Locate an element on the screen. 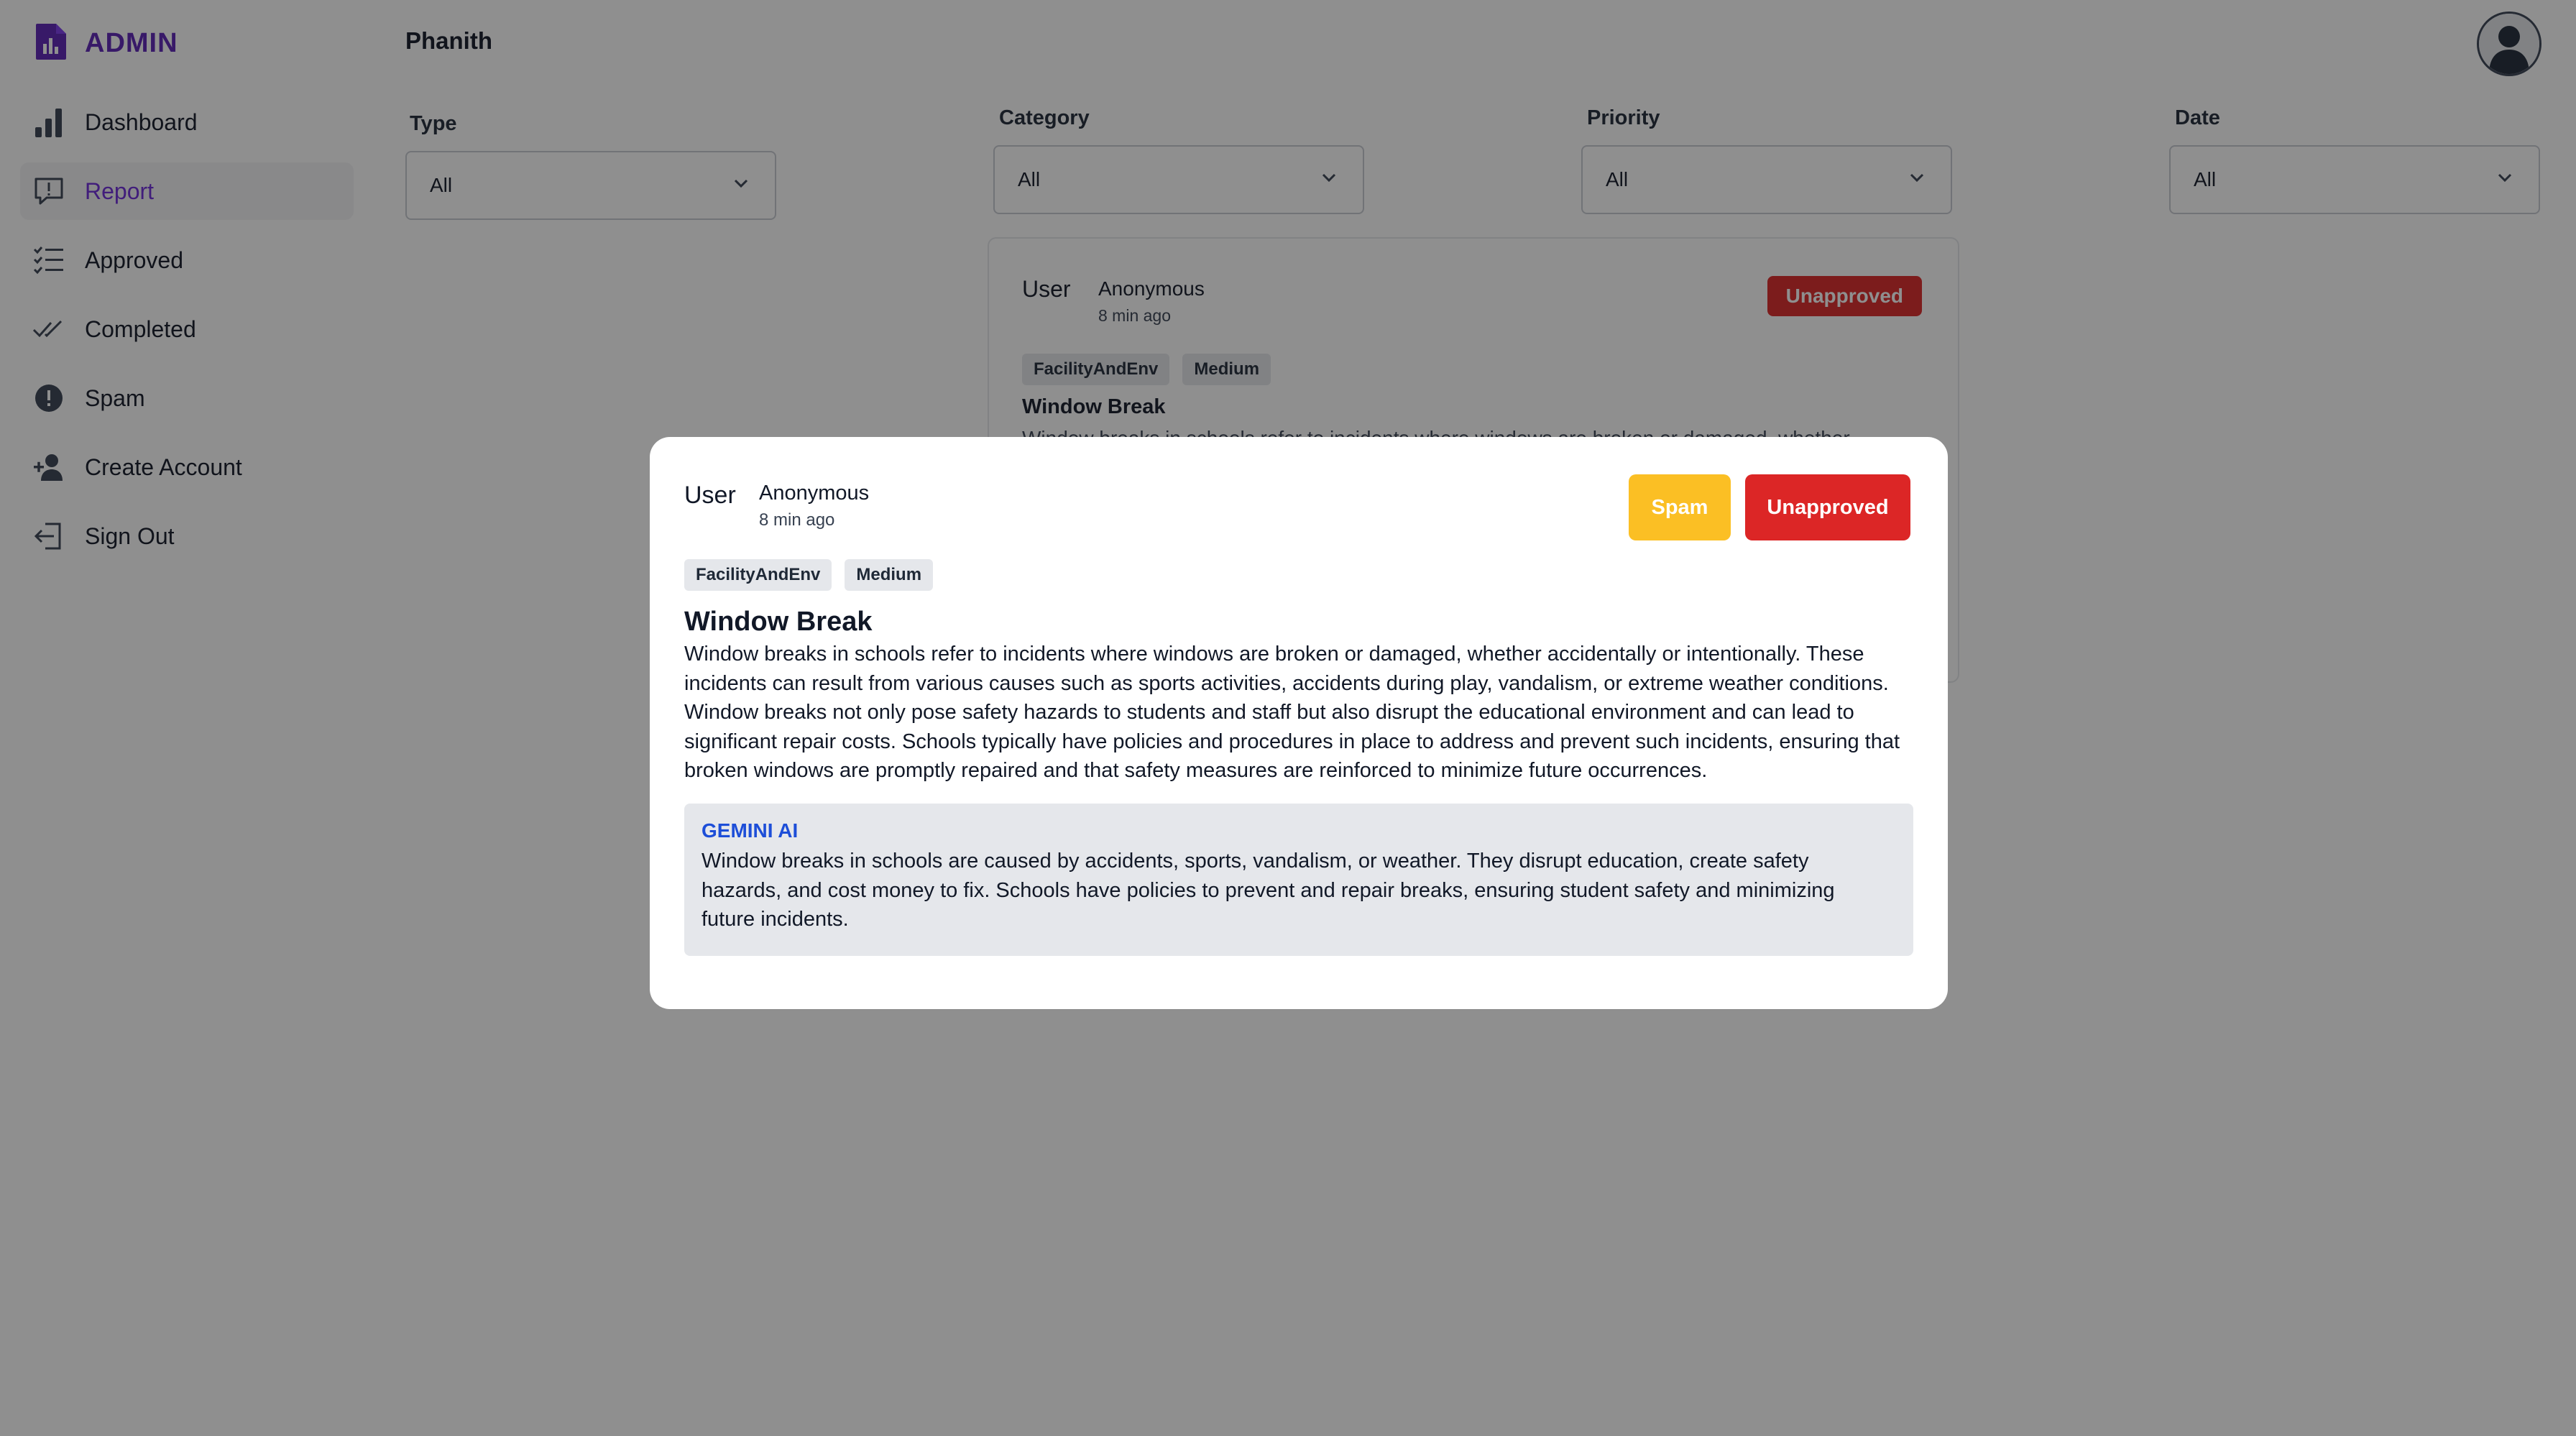  report-time: 8 min ago is located at coordinates (797, 520).